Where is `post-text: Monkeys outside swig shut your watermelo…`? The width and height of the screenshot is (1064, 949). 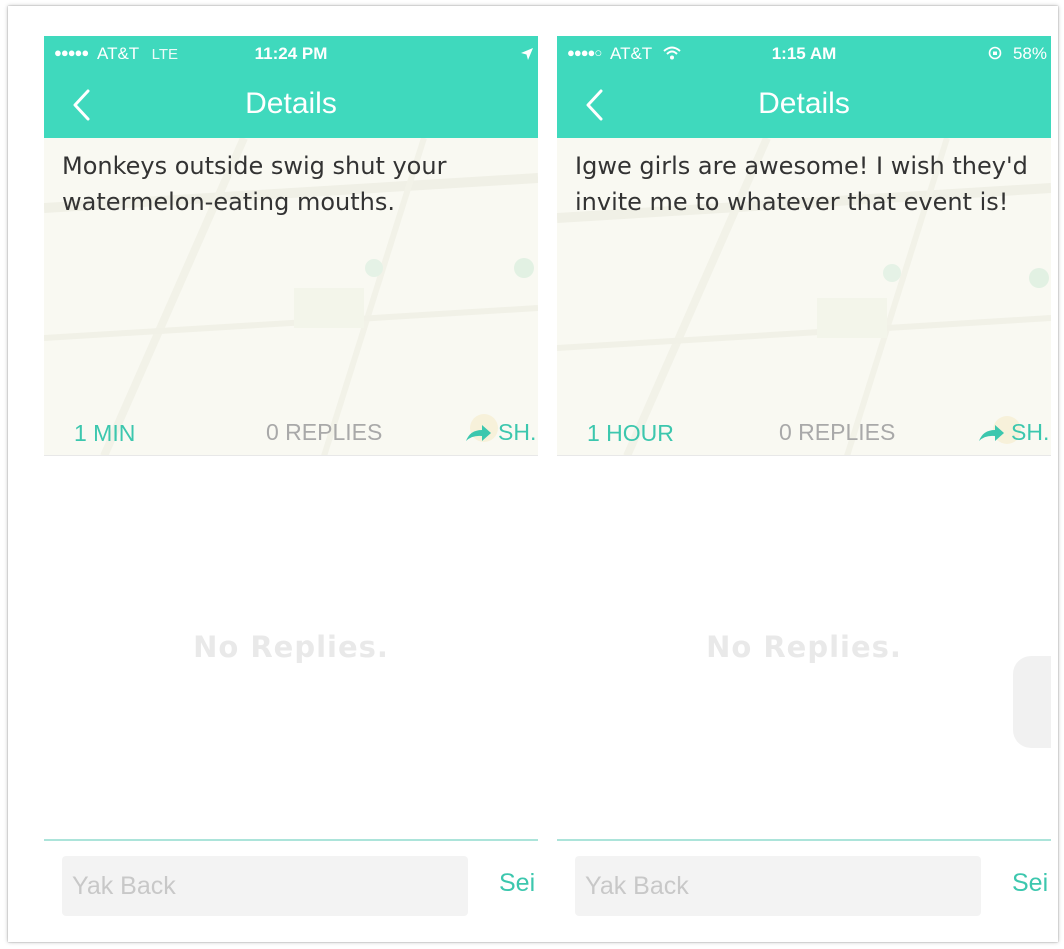 post-text: Monkeys outside swig shut your watermelo… is located at coordinates (254, 184).